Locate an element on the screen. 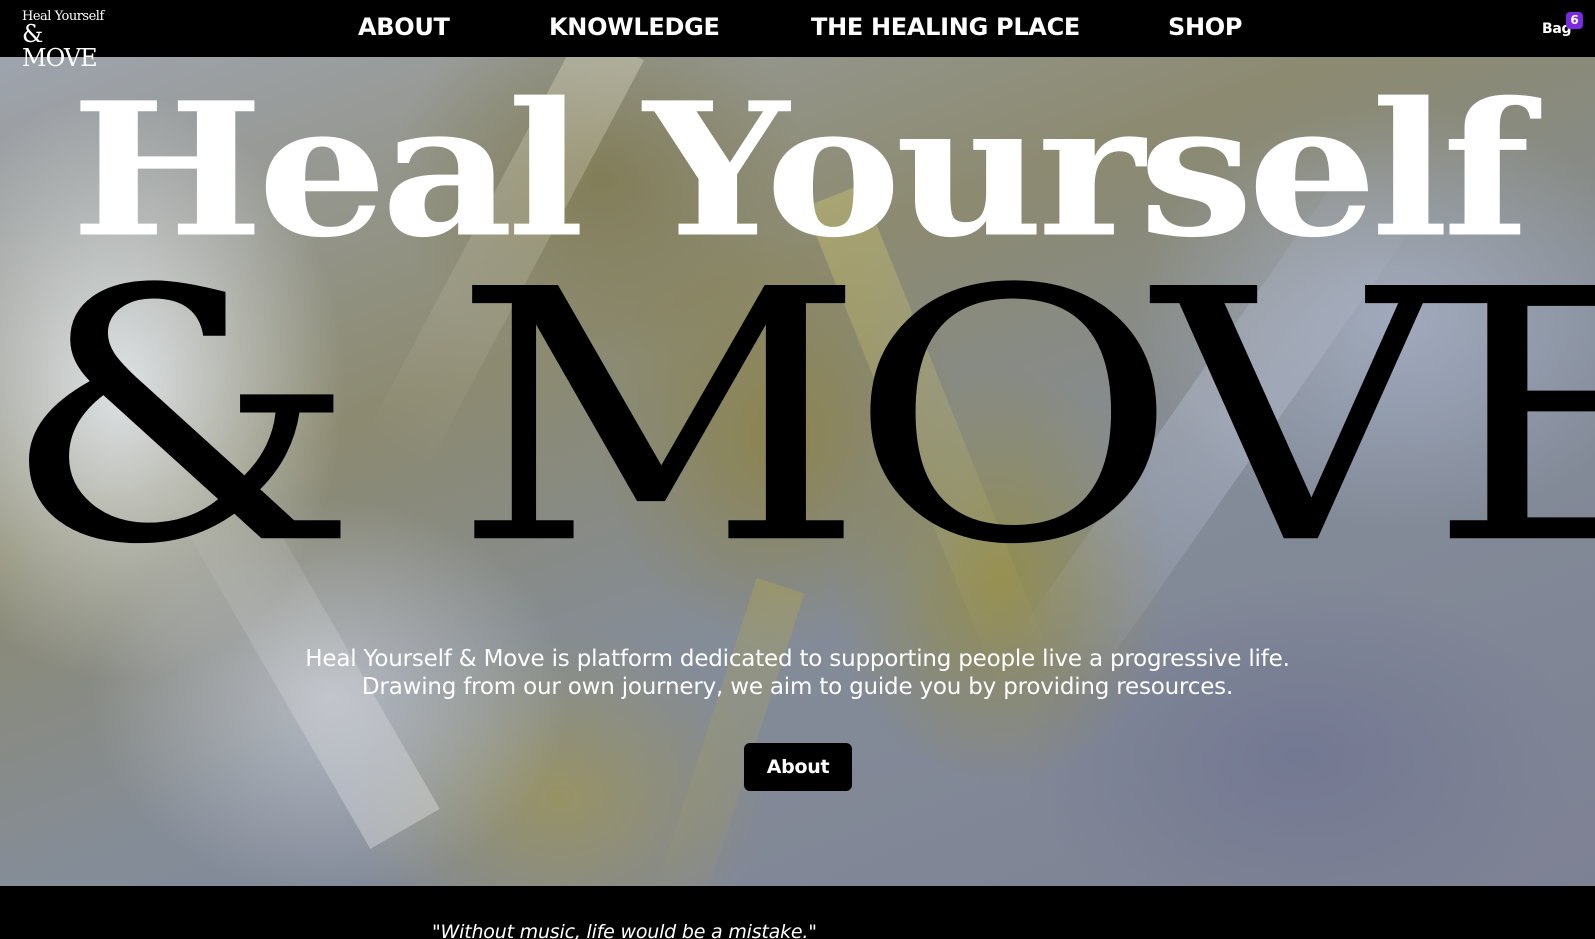  about-button: About is located at coordinates (798, 767).